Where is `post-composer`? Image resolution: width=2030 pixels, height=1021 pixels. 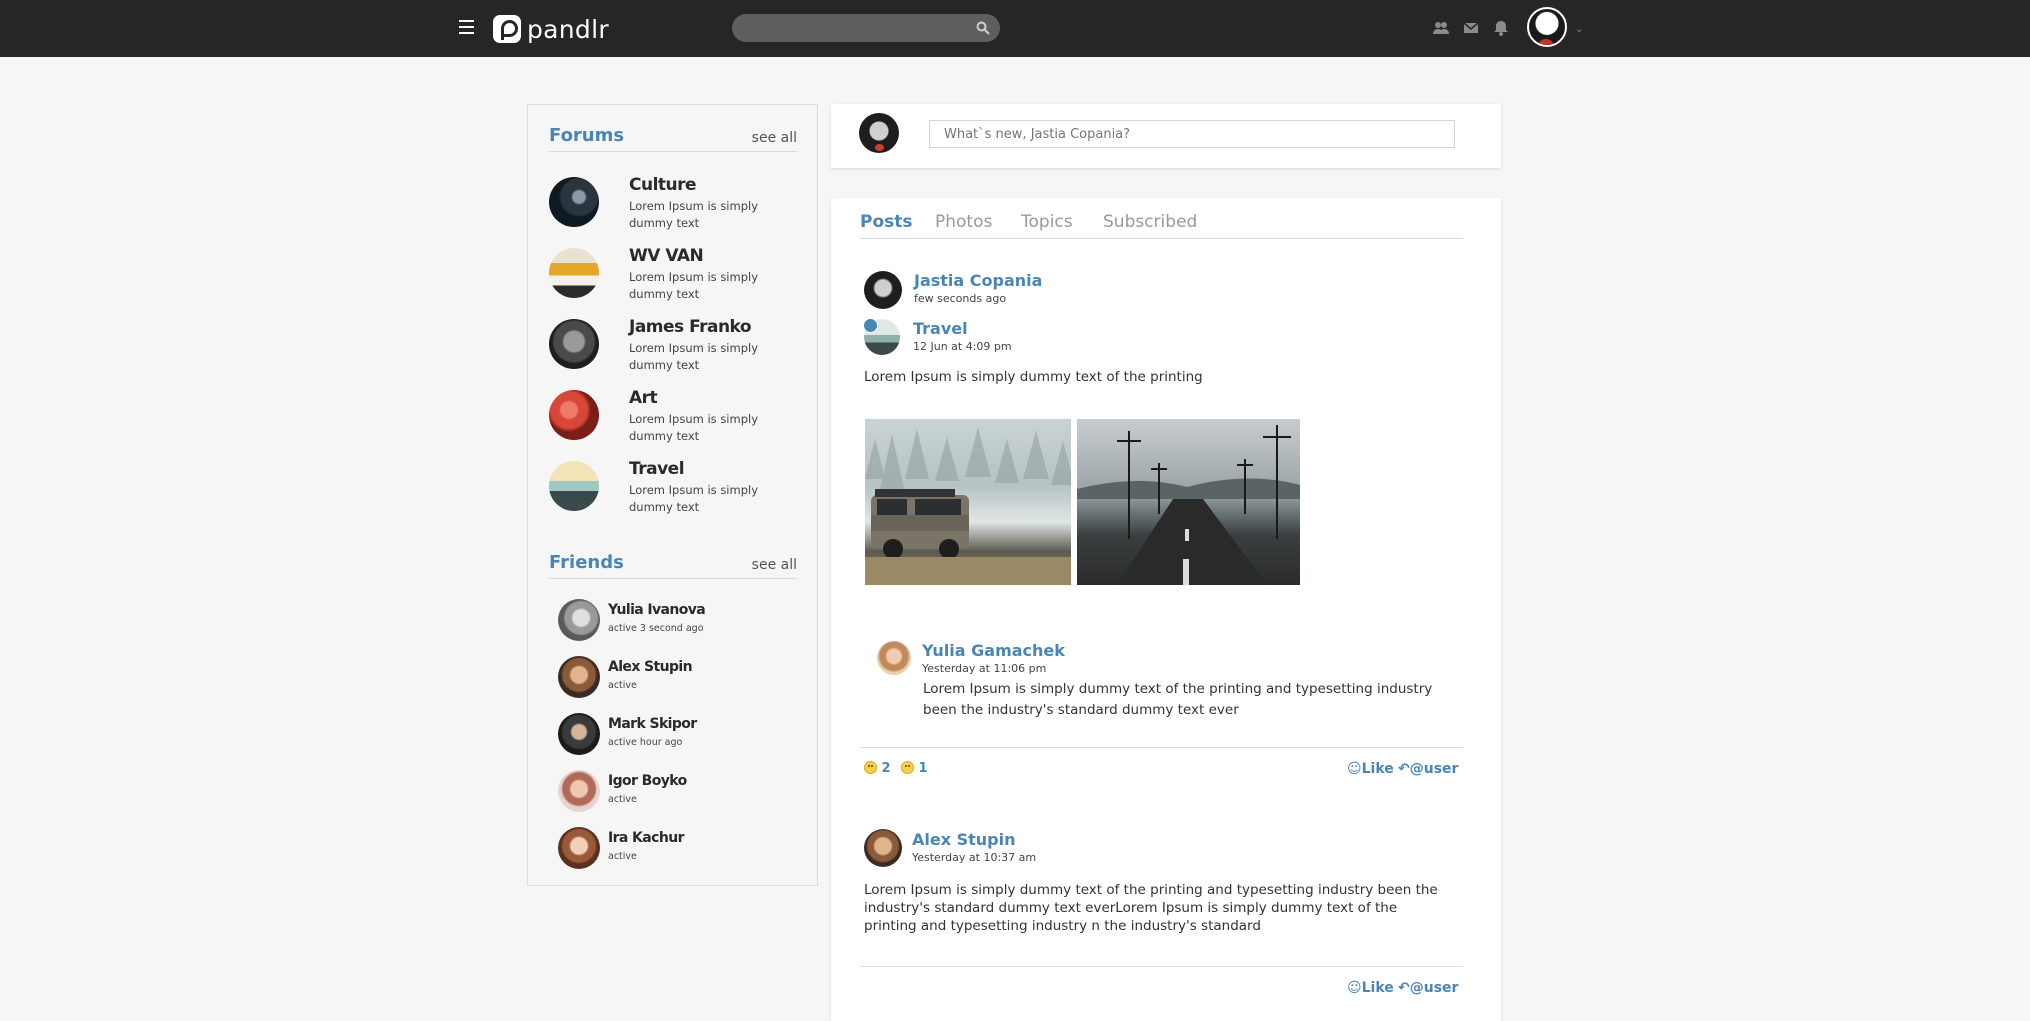
post-composer is located at coordinates (1166, 136).